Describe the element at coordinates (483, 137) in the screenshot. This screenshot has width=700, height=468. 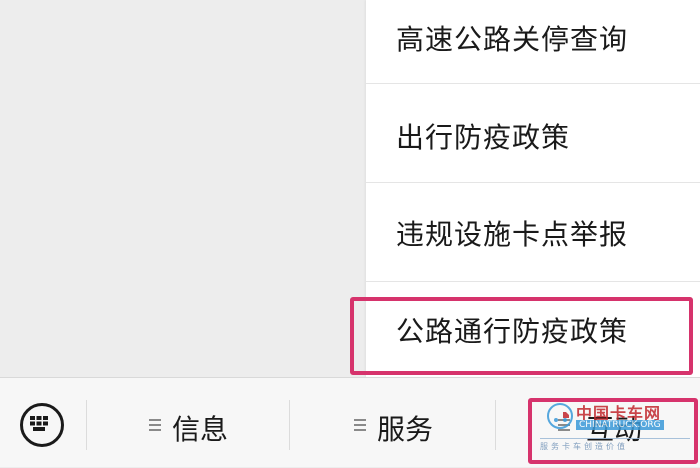
I see `menu-item-label: 出行防疫政策` at that location.